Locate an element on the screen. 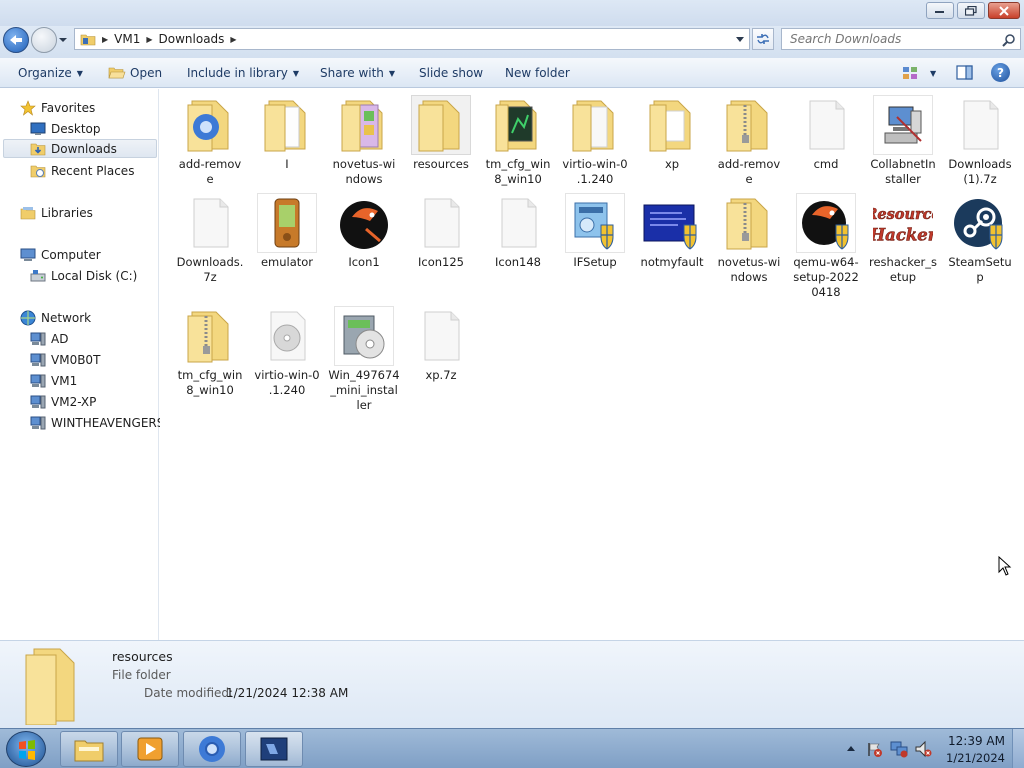  include-label: Include in library is located at coordinates (237, 73).